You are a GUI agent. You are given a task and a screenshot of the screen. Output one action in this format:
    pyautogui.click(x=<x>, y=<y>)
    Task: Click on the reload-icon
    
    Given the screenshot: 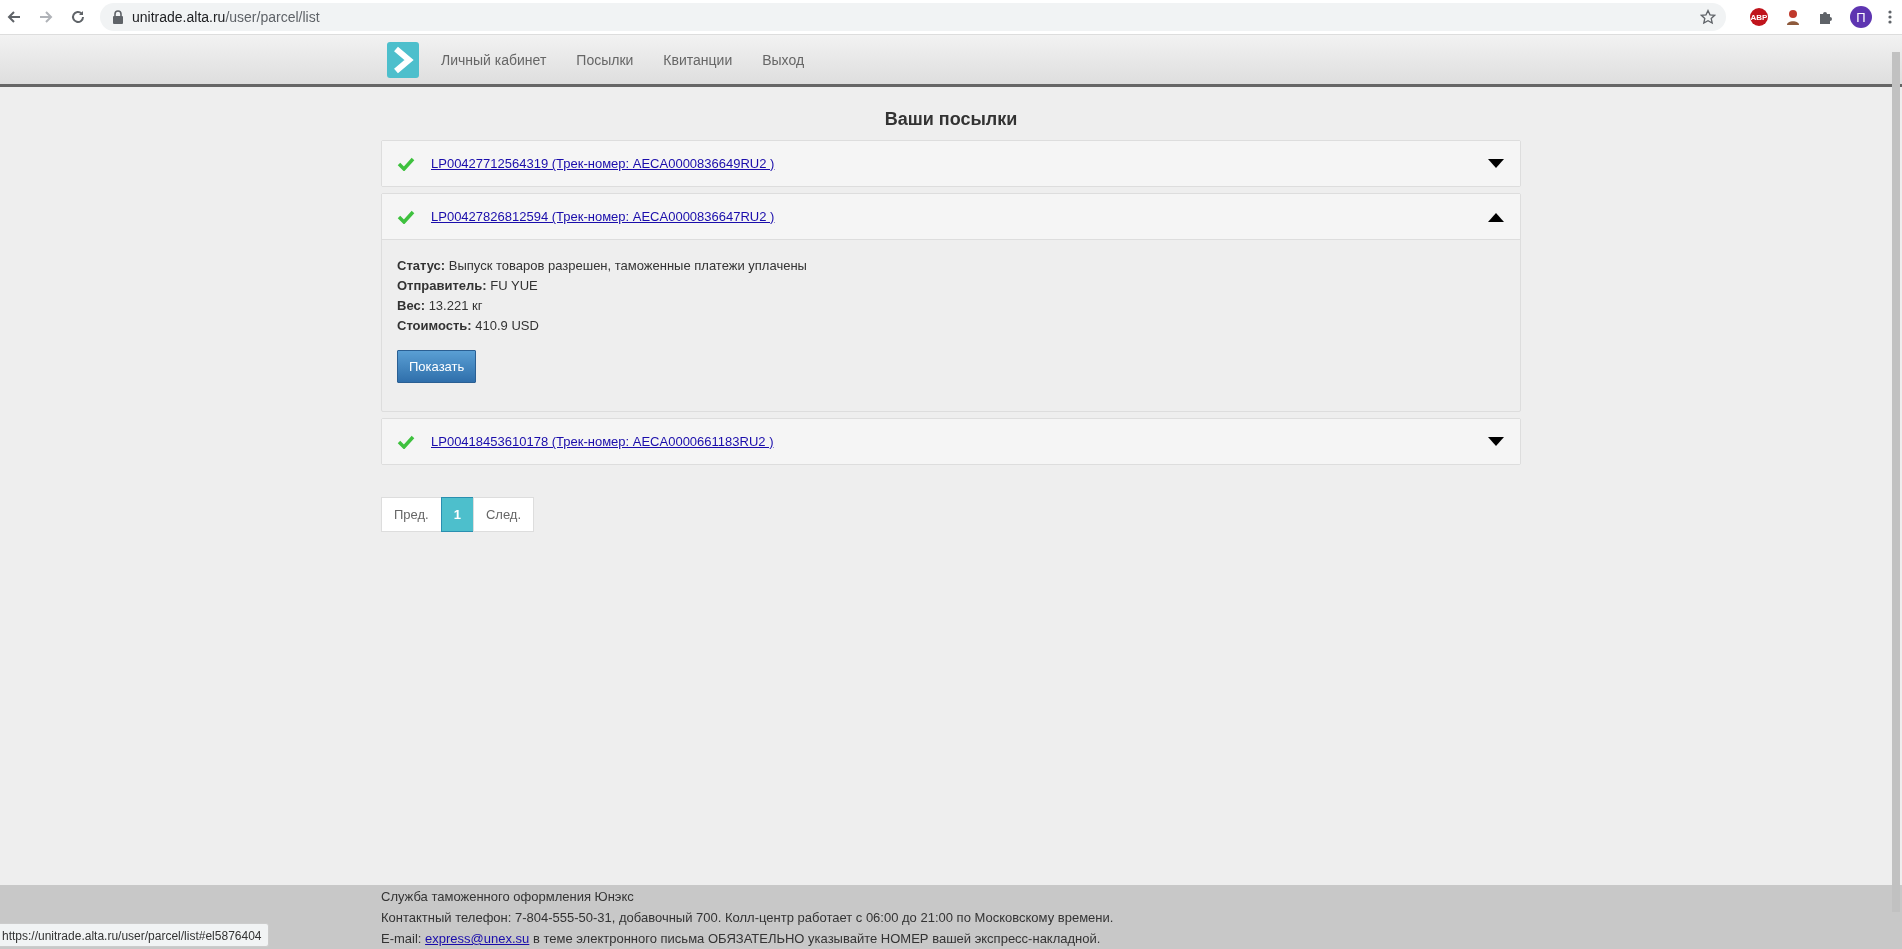 What is the action you would take?
    pyautogui.click(x=78, y=17)
    